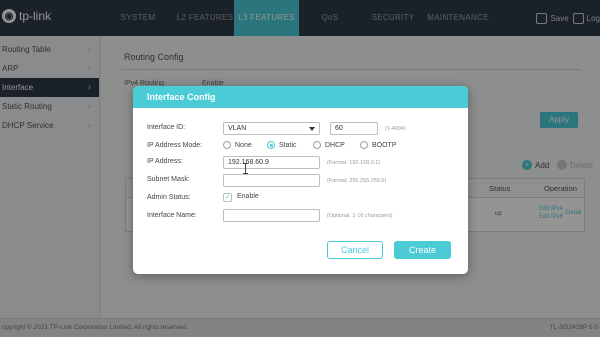 Image resolution: width=600 pixels, height=337 pixels. What do you see at coordinates (166, 127) in the screenshot?
I see `interface-id-label: Interface ID:` at bounding box center [166, 127].